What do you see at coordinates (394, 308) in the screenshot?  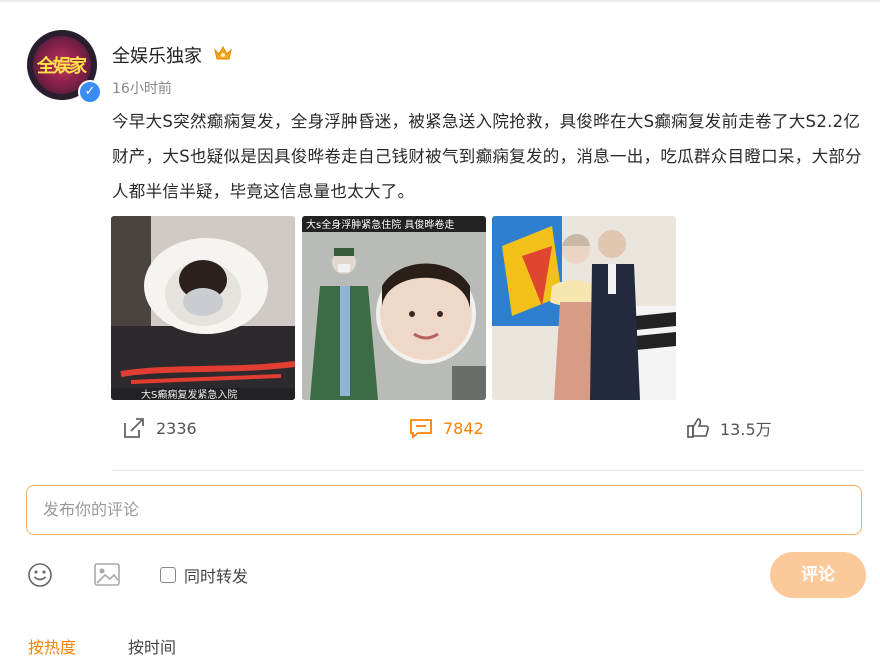 I see `post-image-2: 大s全身浮肿紧急住院 具俊晔卷走` at bounding box center [394, 308].